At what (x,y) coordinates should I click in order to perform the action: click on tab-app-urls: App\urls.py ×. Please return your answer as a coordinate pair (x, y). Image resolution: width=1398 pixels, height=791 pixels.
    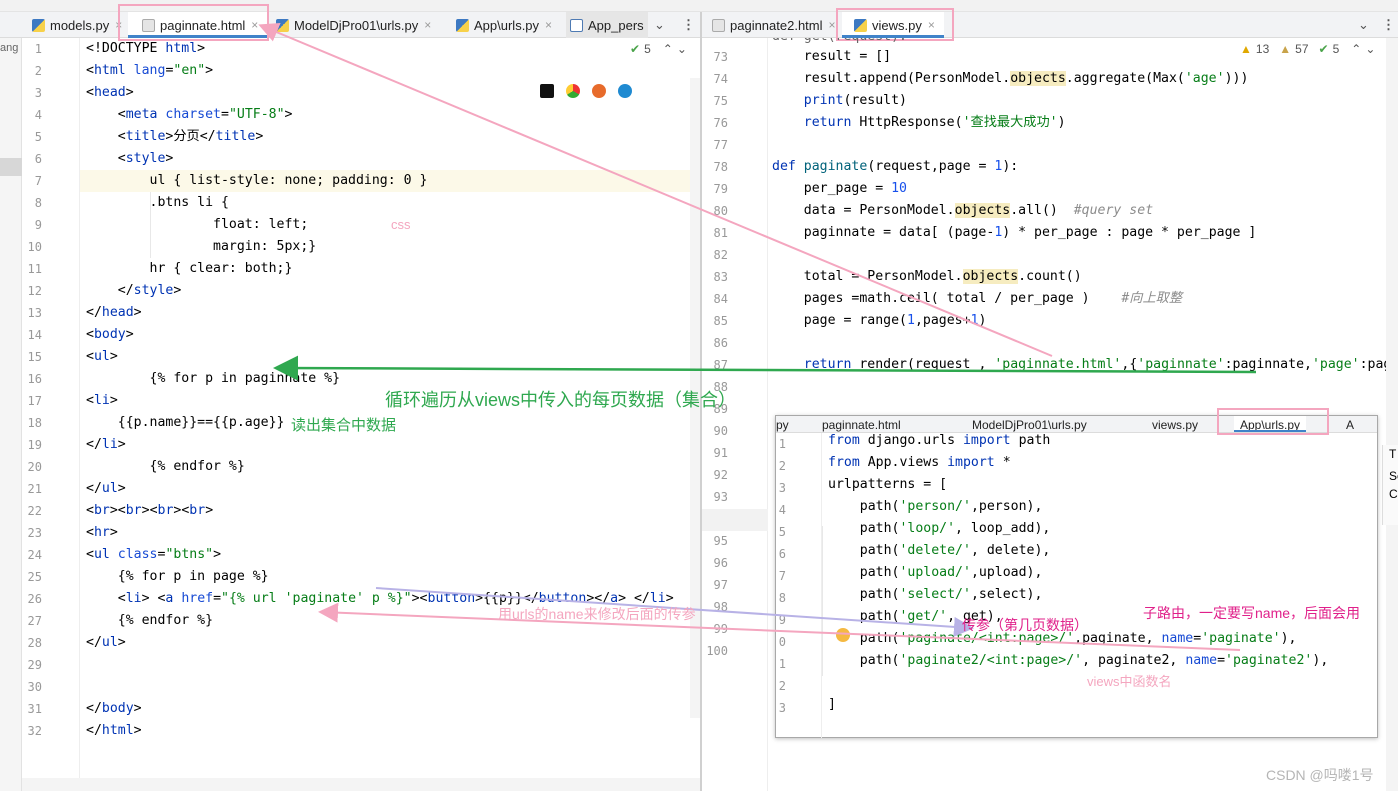
    Looking at the image, I should click on (510, 25).